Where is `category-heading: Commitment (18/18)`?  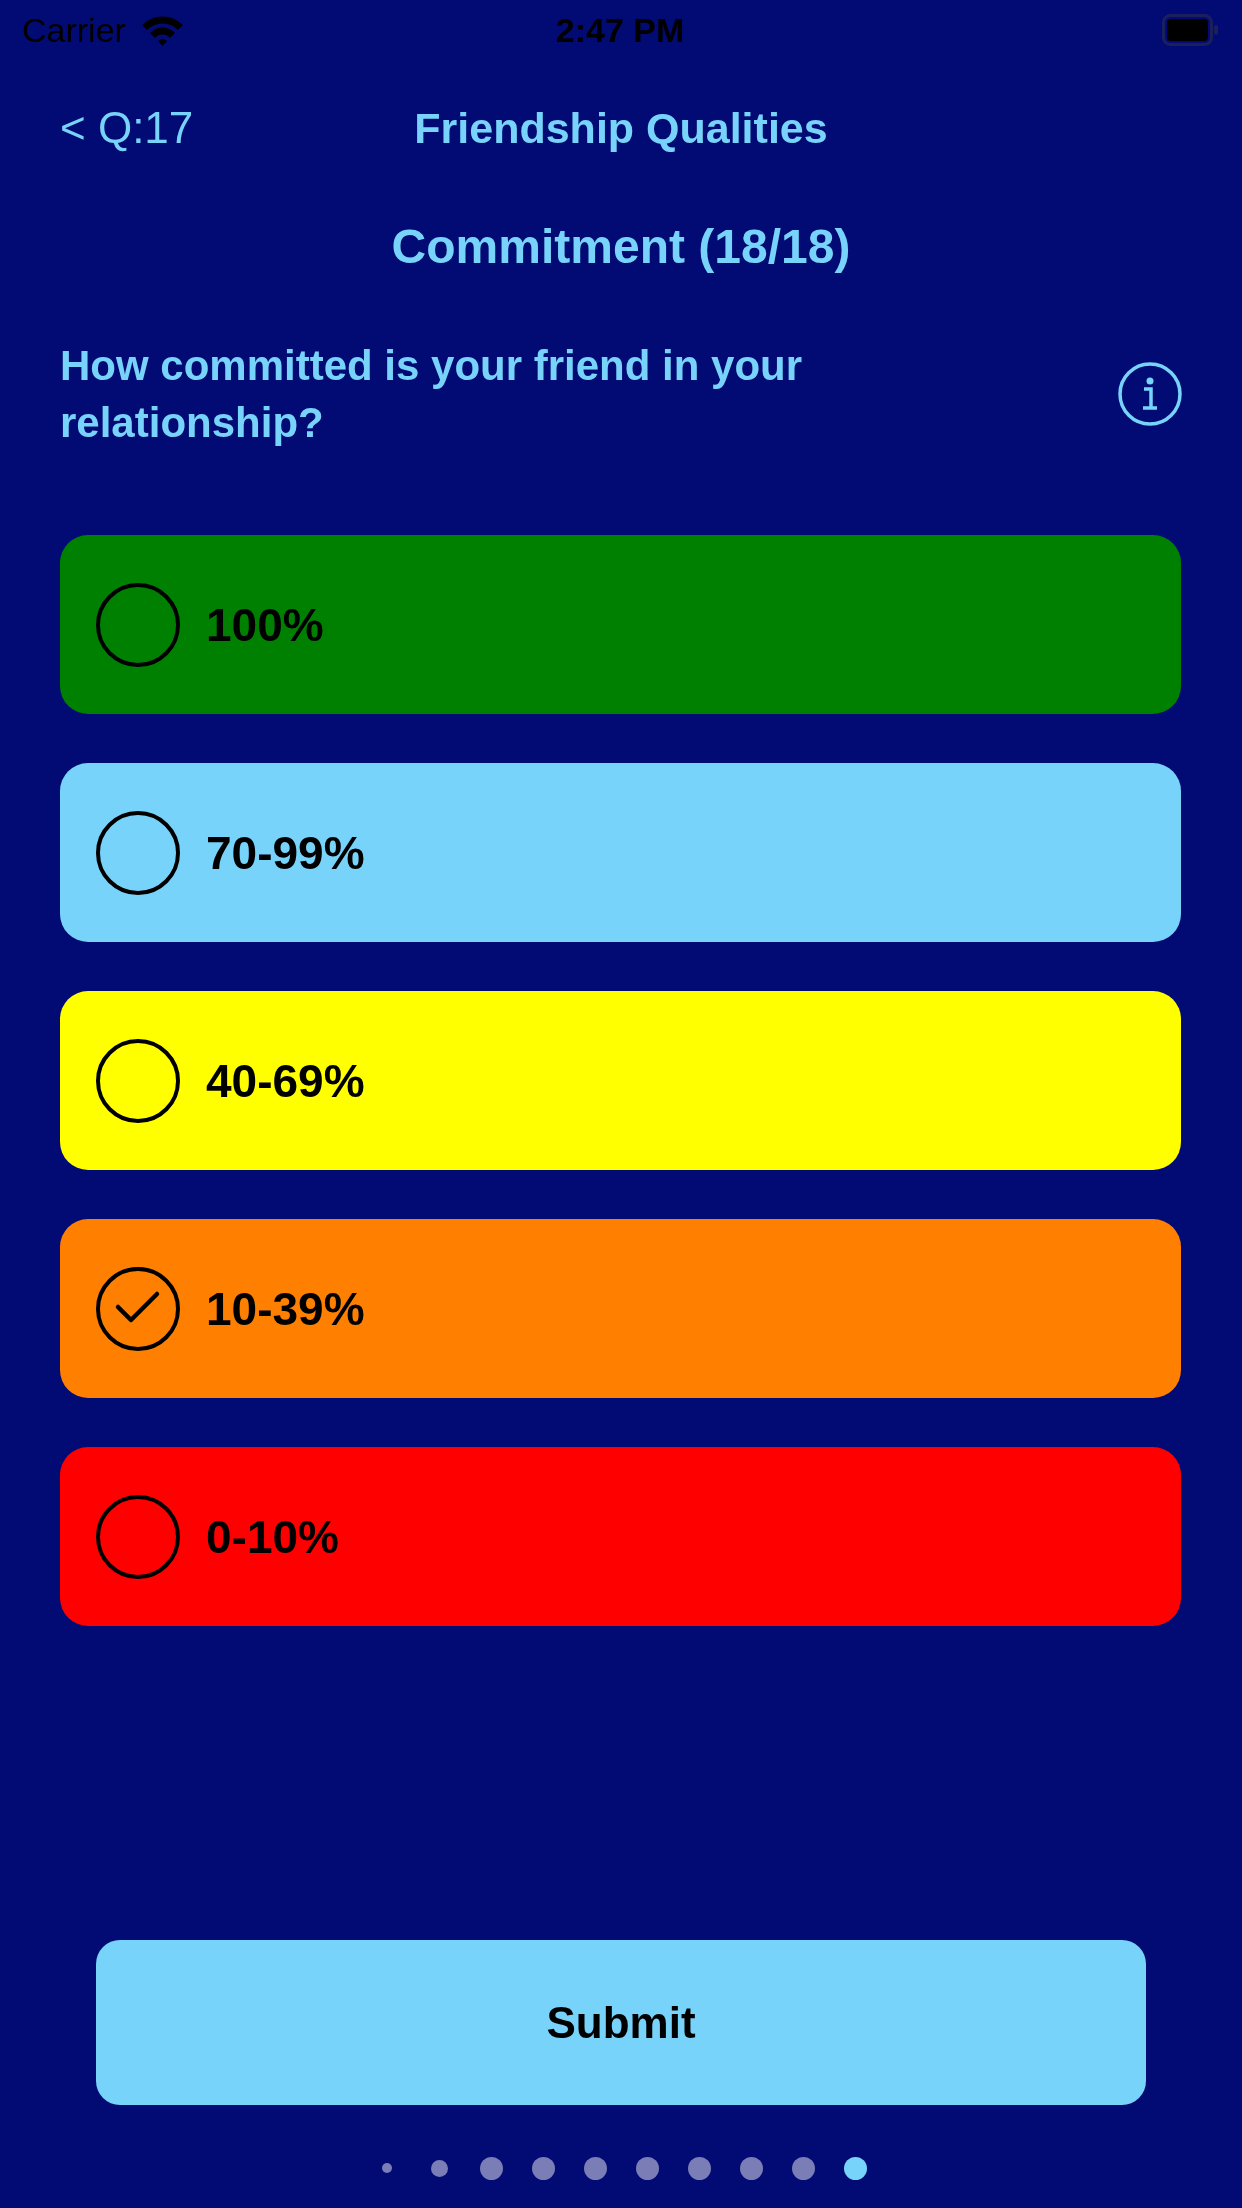 category-heading: Commitment (18/18) is located at coordinates (621, 247).